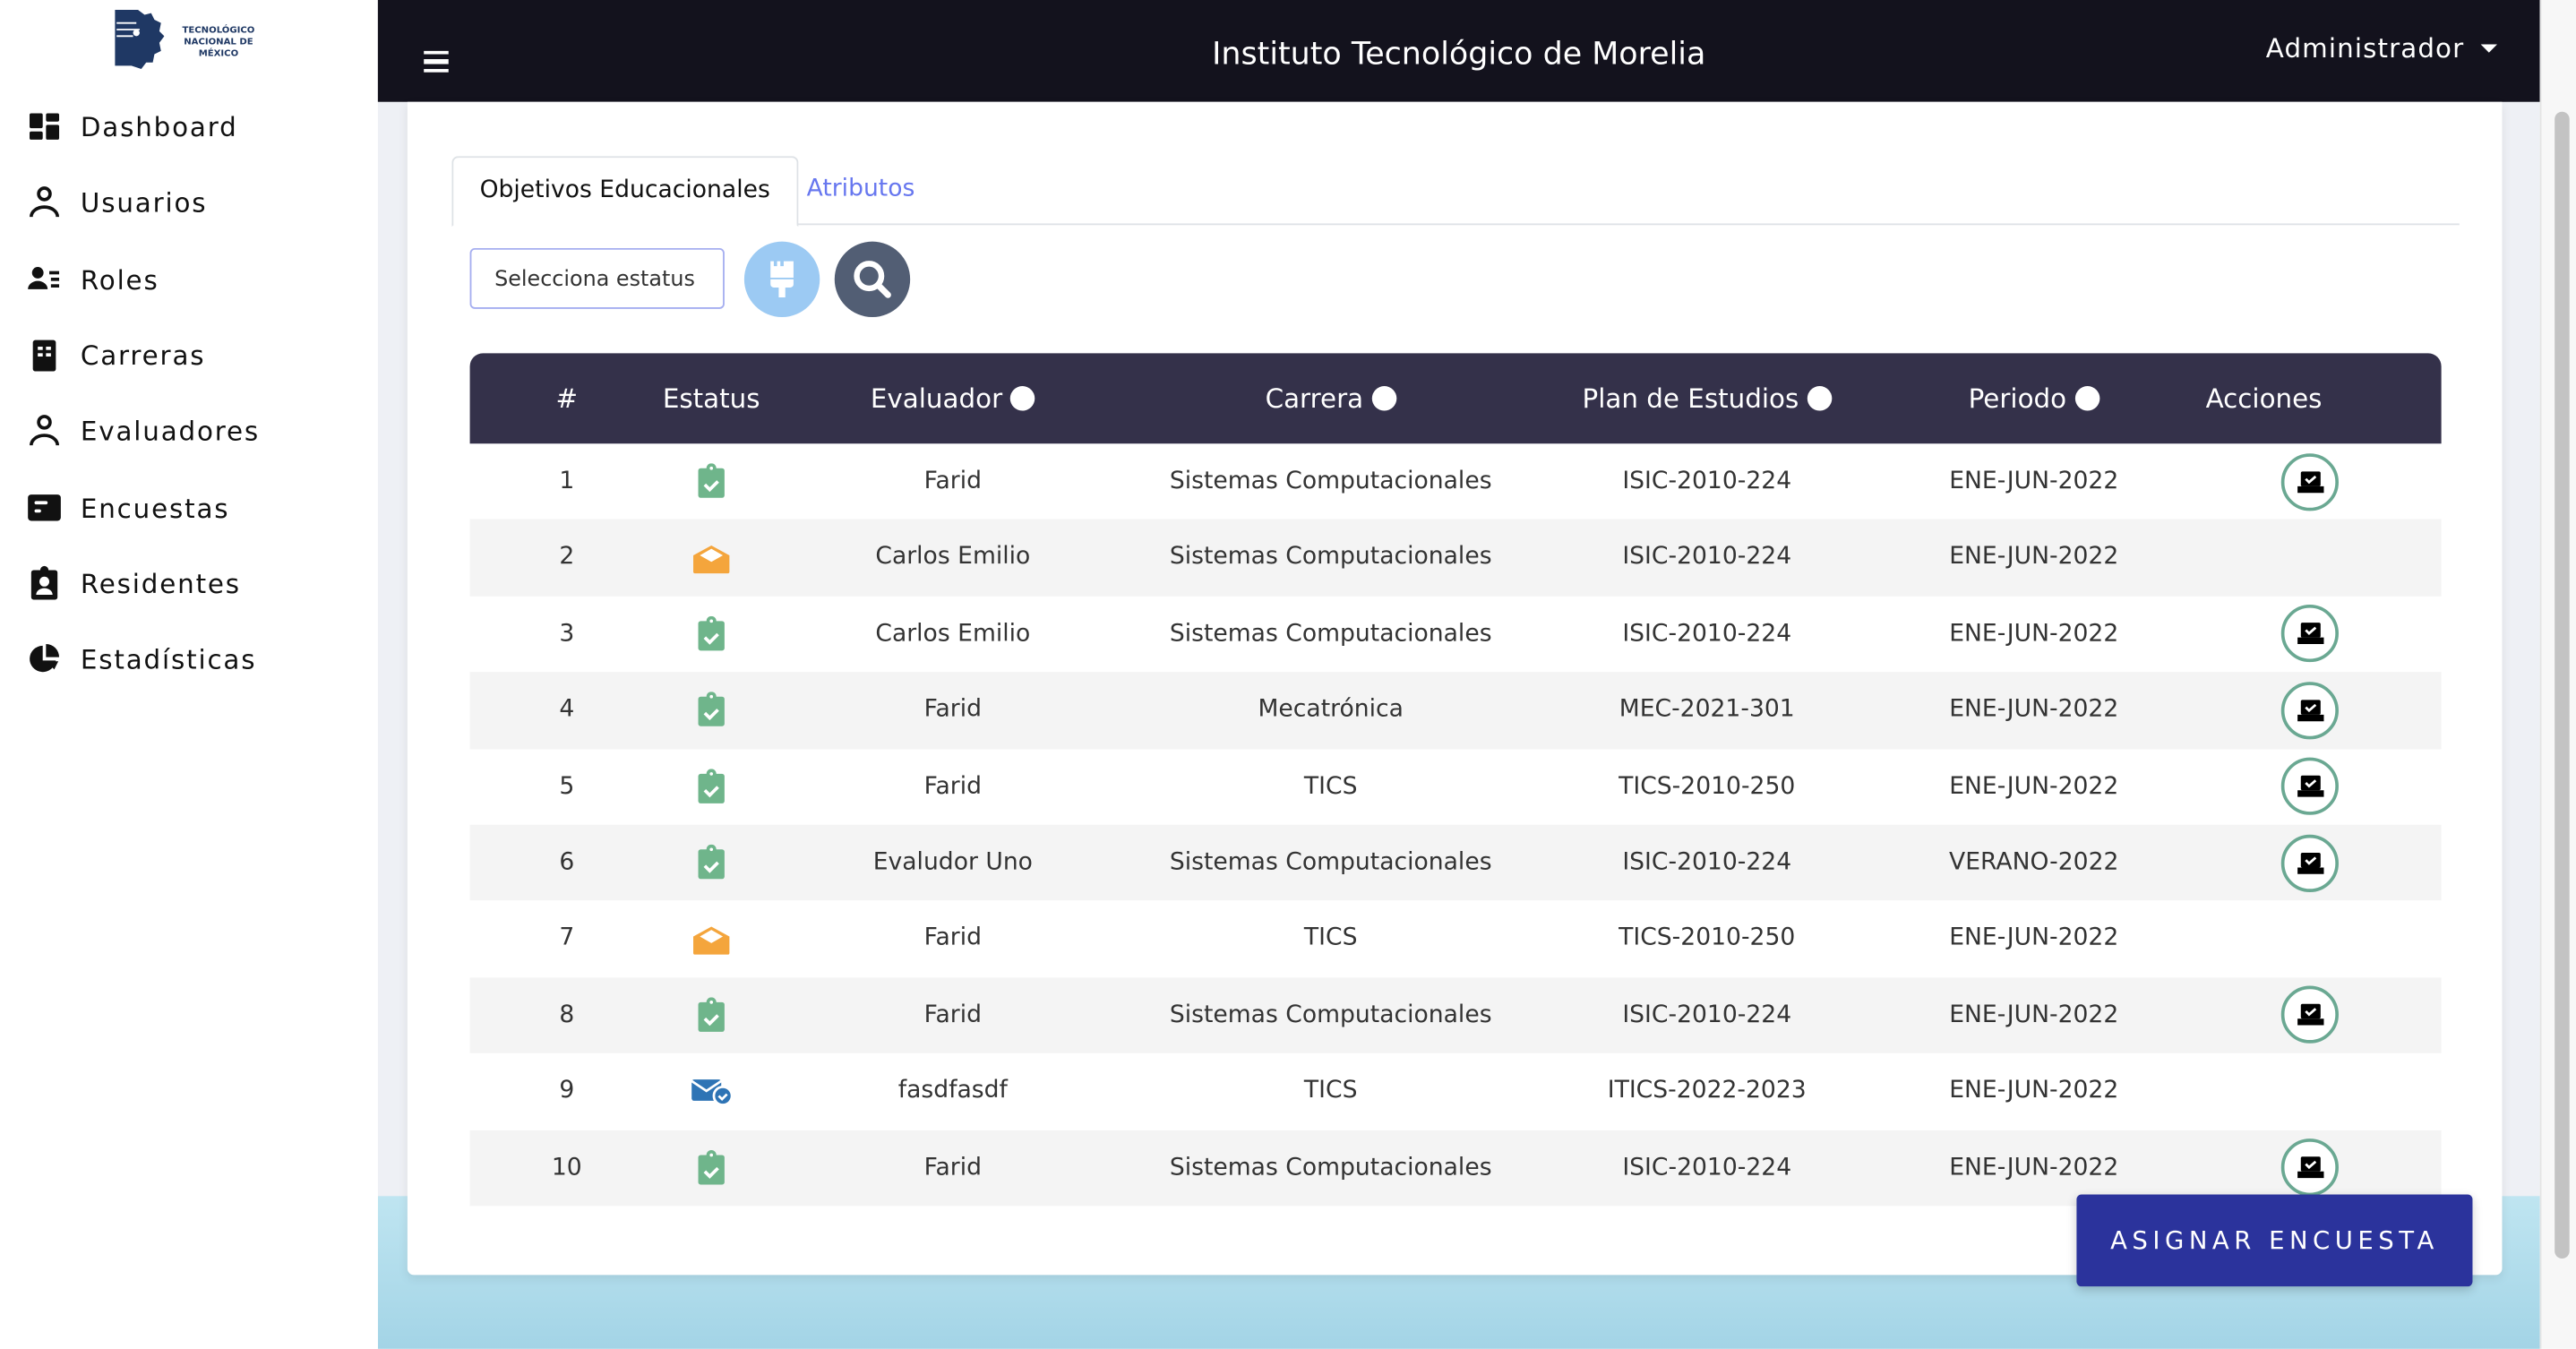 Image resolution: width=2576 pixels, height=1349 pixels. Describe the element at coordinates (567, 938) in the screenshot. I see `cell-n: 7` at that location.